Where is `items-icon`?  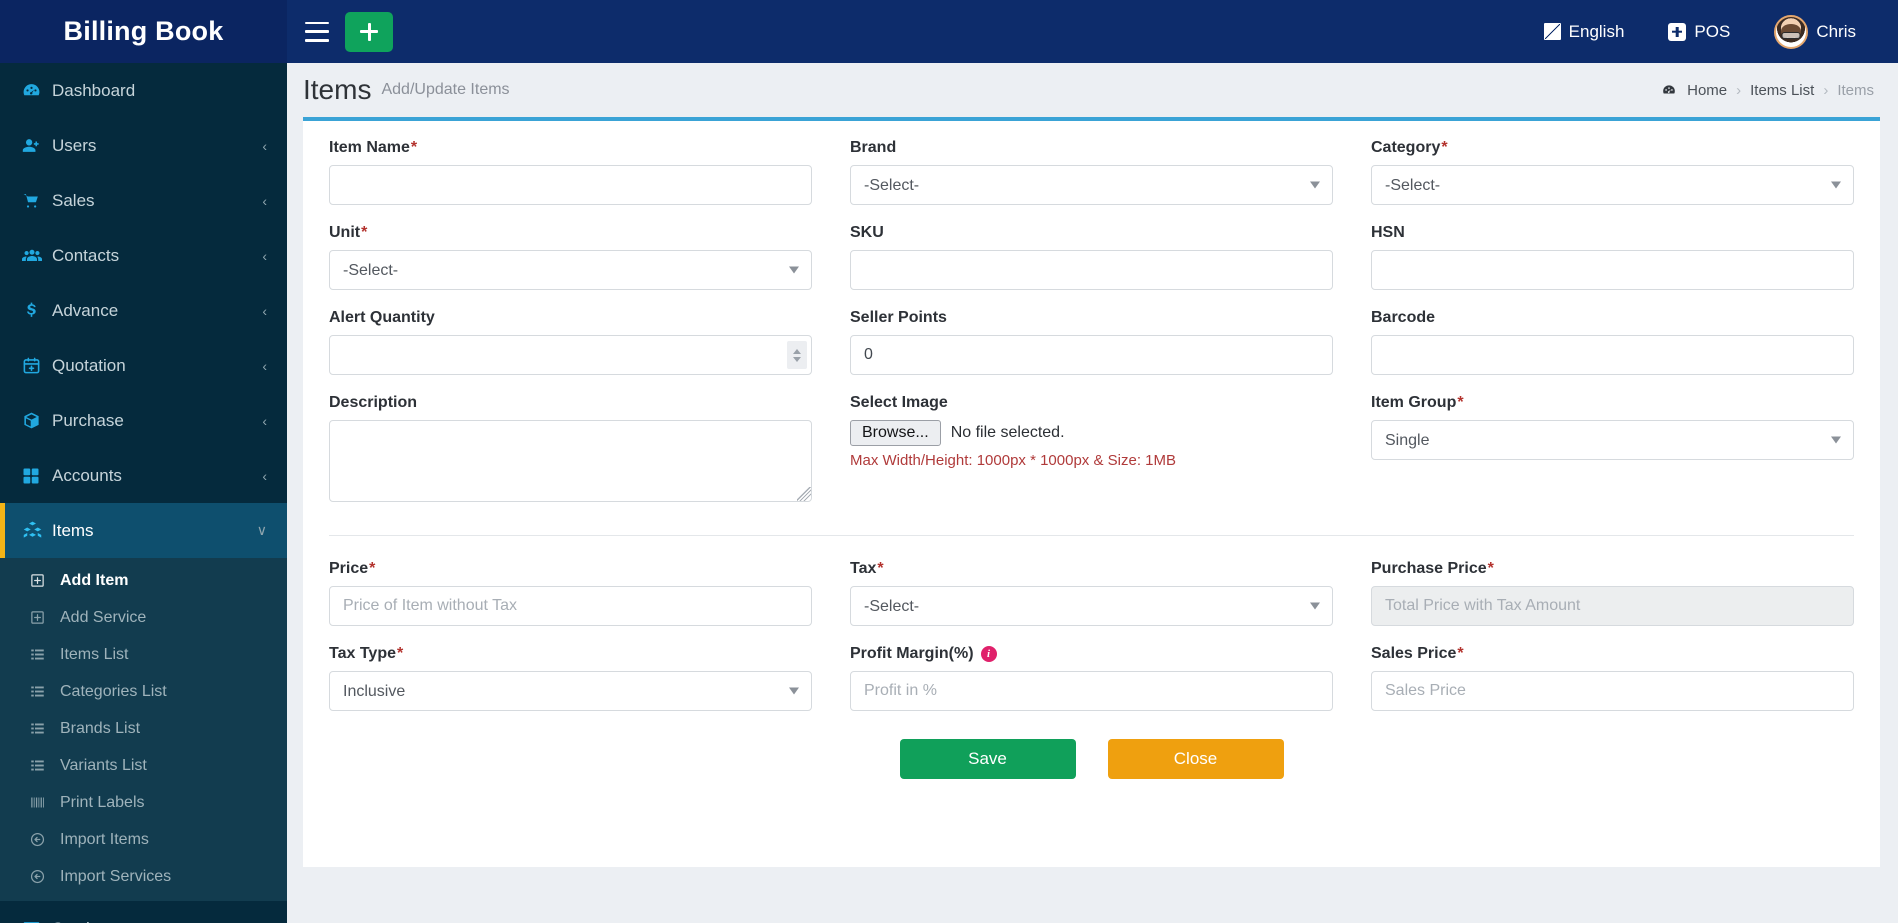 items-icon is located at coordinates (37, 530).